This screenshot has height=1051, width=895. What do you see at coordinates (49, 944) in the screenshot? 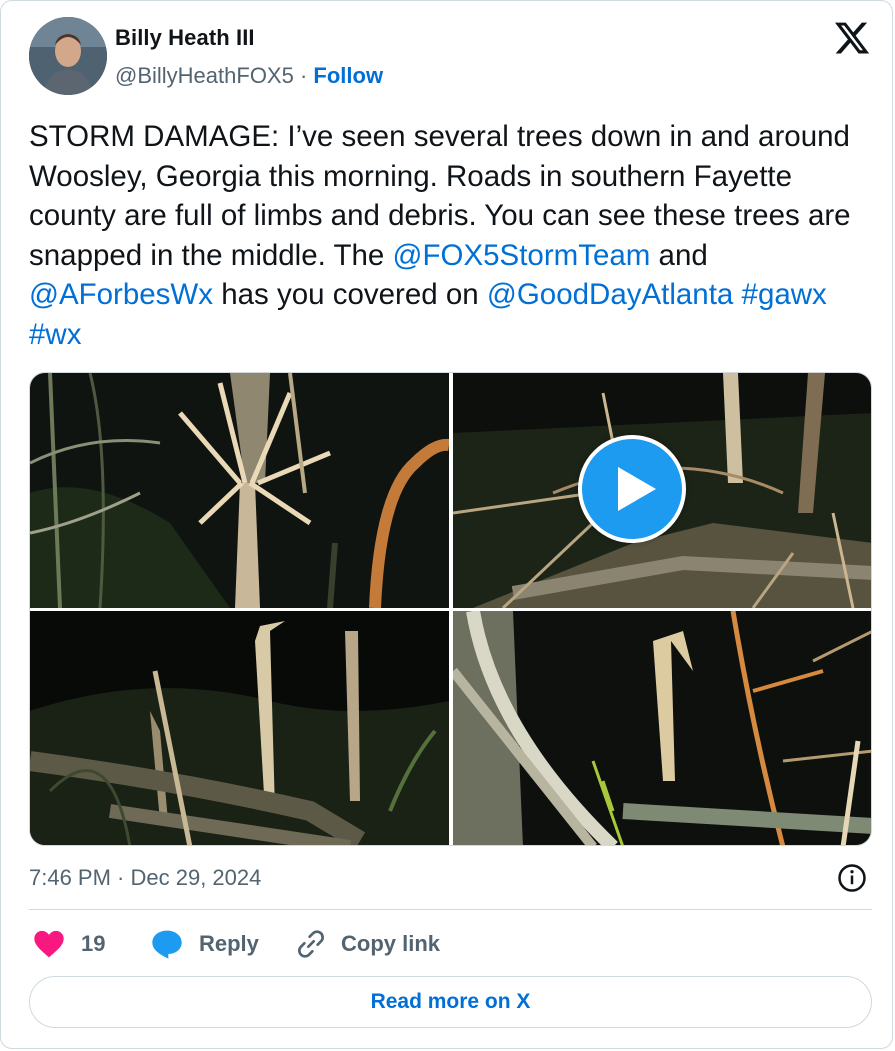
I see `heart-icon` at bounding box center [49, 944].